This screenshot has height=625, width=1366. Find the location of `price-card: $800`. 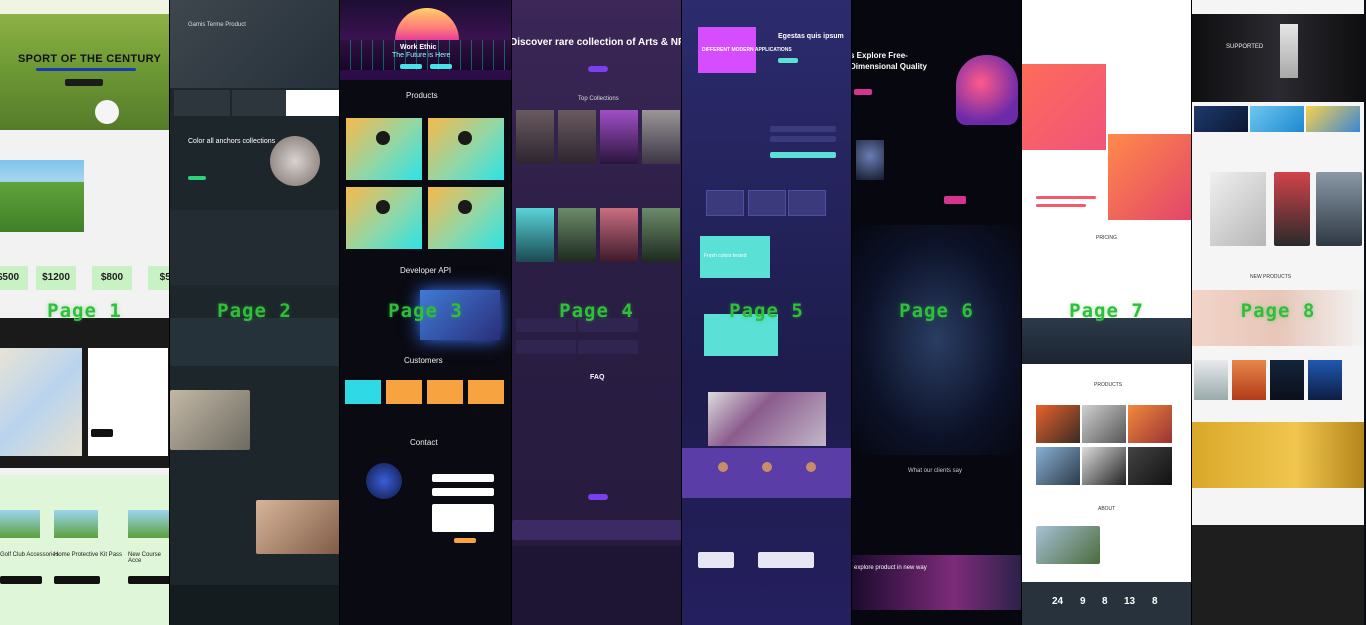

price-card: $800 is located at coordinates (112, 278).